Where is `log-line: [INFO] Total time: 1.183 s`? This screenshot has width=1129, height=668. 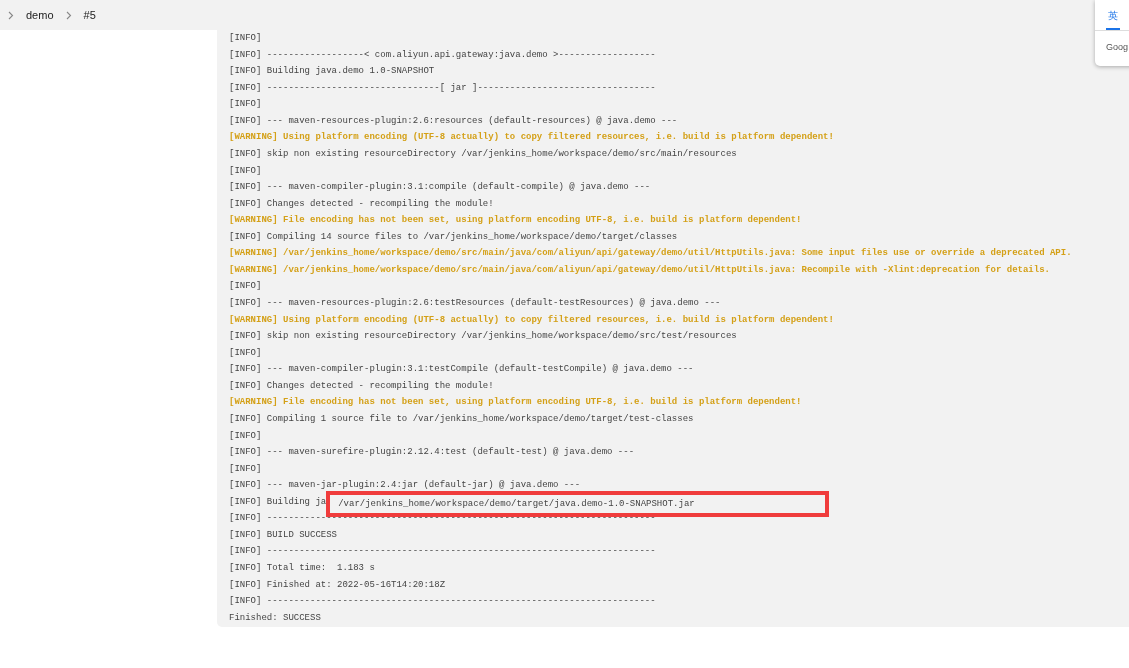
log-line: [INFO] Total time: 1.183 s is located at coordinates (302, 568).